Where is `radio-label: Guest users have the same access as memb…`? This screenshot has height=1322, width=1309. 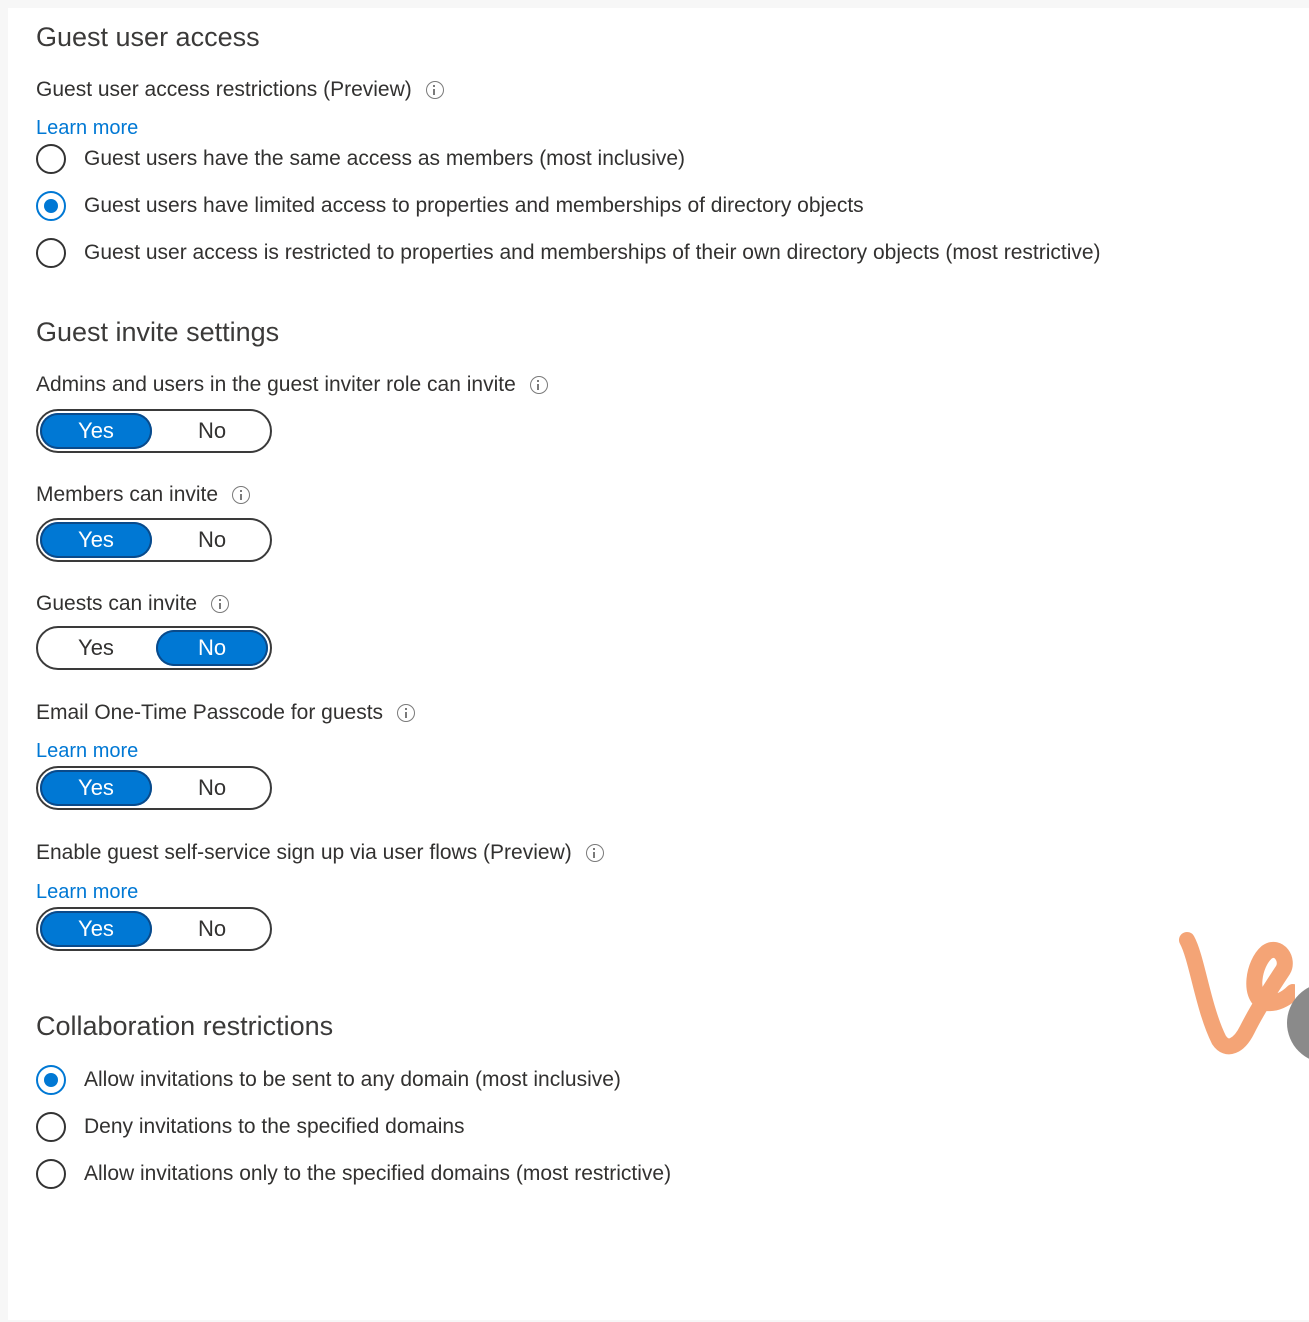 radio-label: Guest users have the same access as memb… is located at coordinates (385, 158).